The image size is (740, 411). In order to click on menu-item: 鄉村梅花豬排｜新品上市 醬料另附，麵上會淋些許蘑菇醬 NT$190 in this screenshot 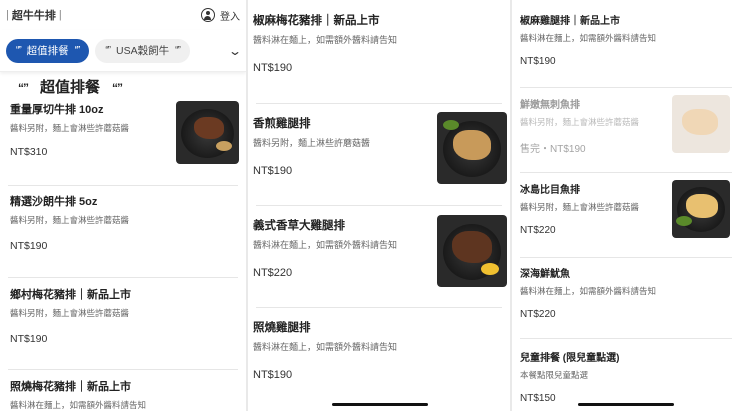, I will do `click(123, 315)`.